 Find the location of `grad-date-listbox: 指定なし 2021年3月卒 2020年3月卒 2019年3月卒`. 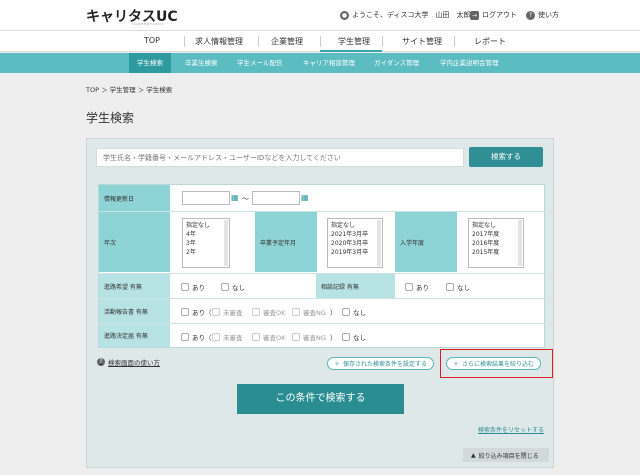

grad-date-listbox: 指定なし 2021年3月卒 2020年3月卒 2019年3月卒 is located at coordinates (355, 243).